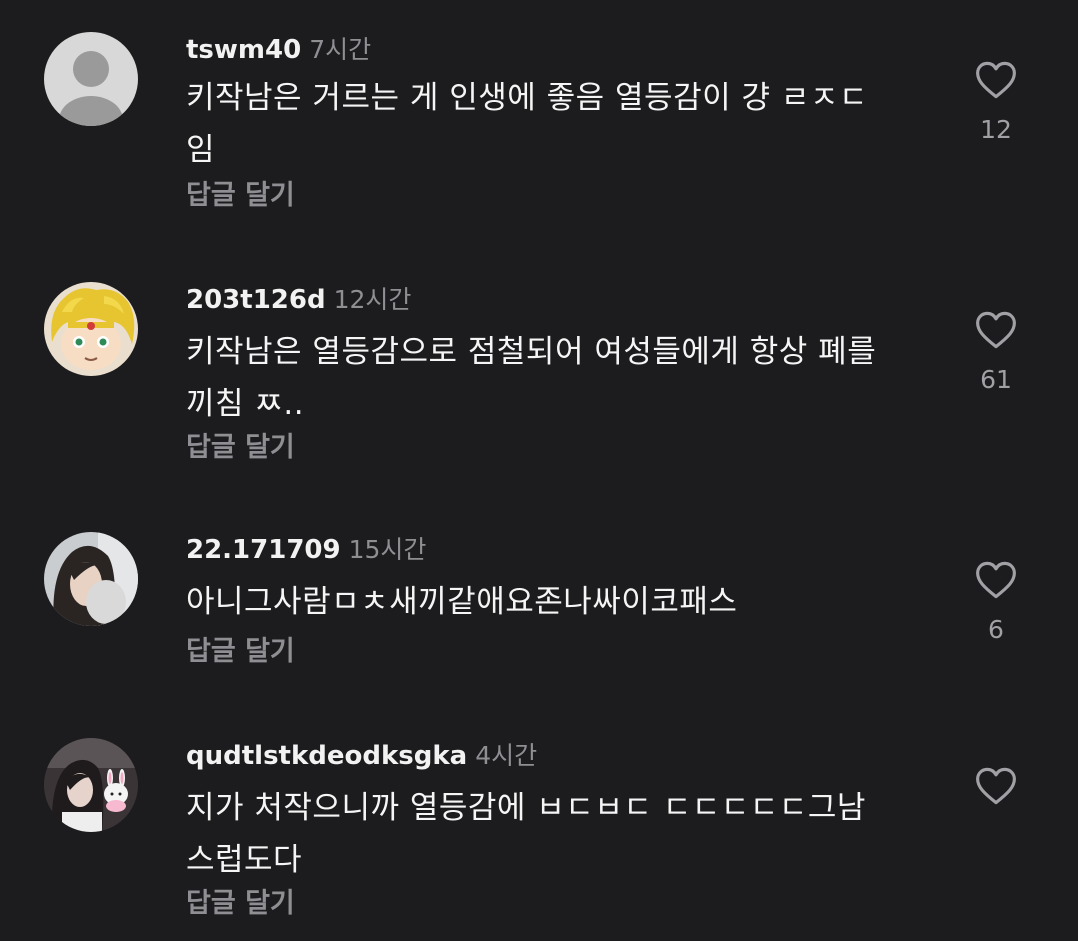  I want to click on like-count: 12, so click(996, 129).